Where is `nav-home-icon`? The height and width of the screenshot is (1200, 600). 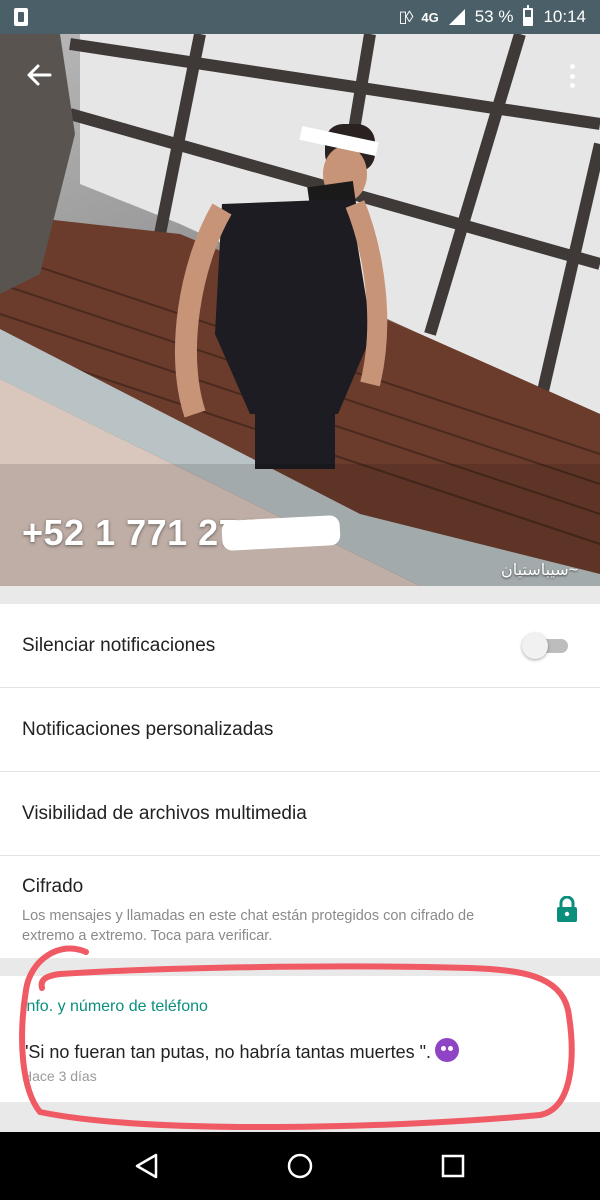
nav-home-icon is located at coordinates (300, 1166).